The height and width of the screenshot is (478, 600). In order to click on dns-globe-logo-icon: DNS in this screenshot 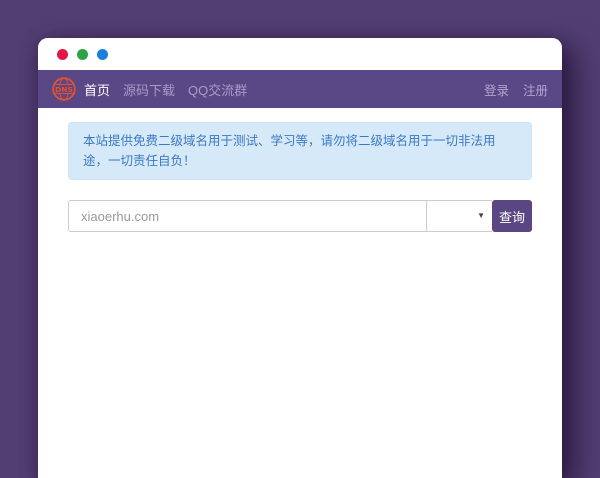, I will do `click(64, 89)`.